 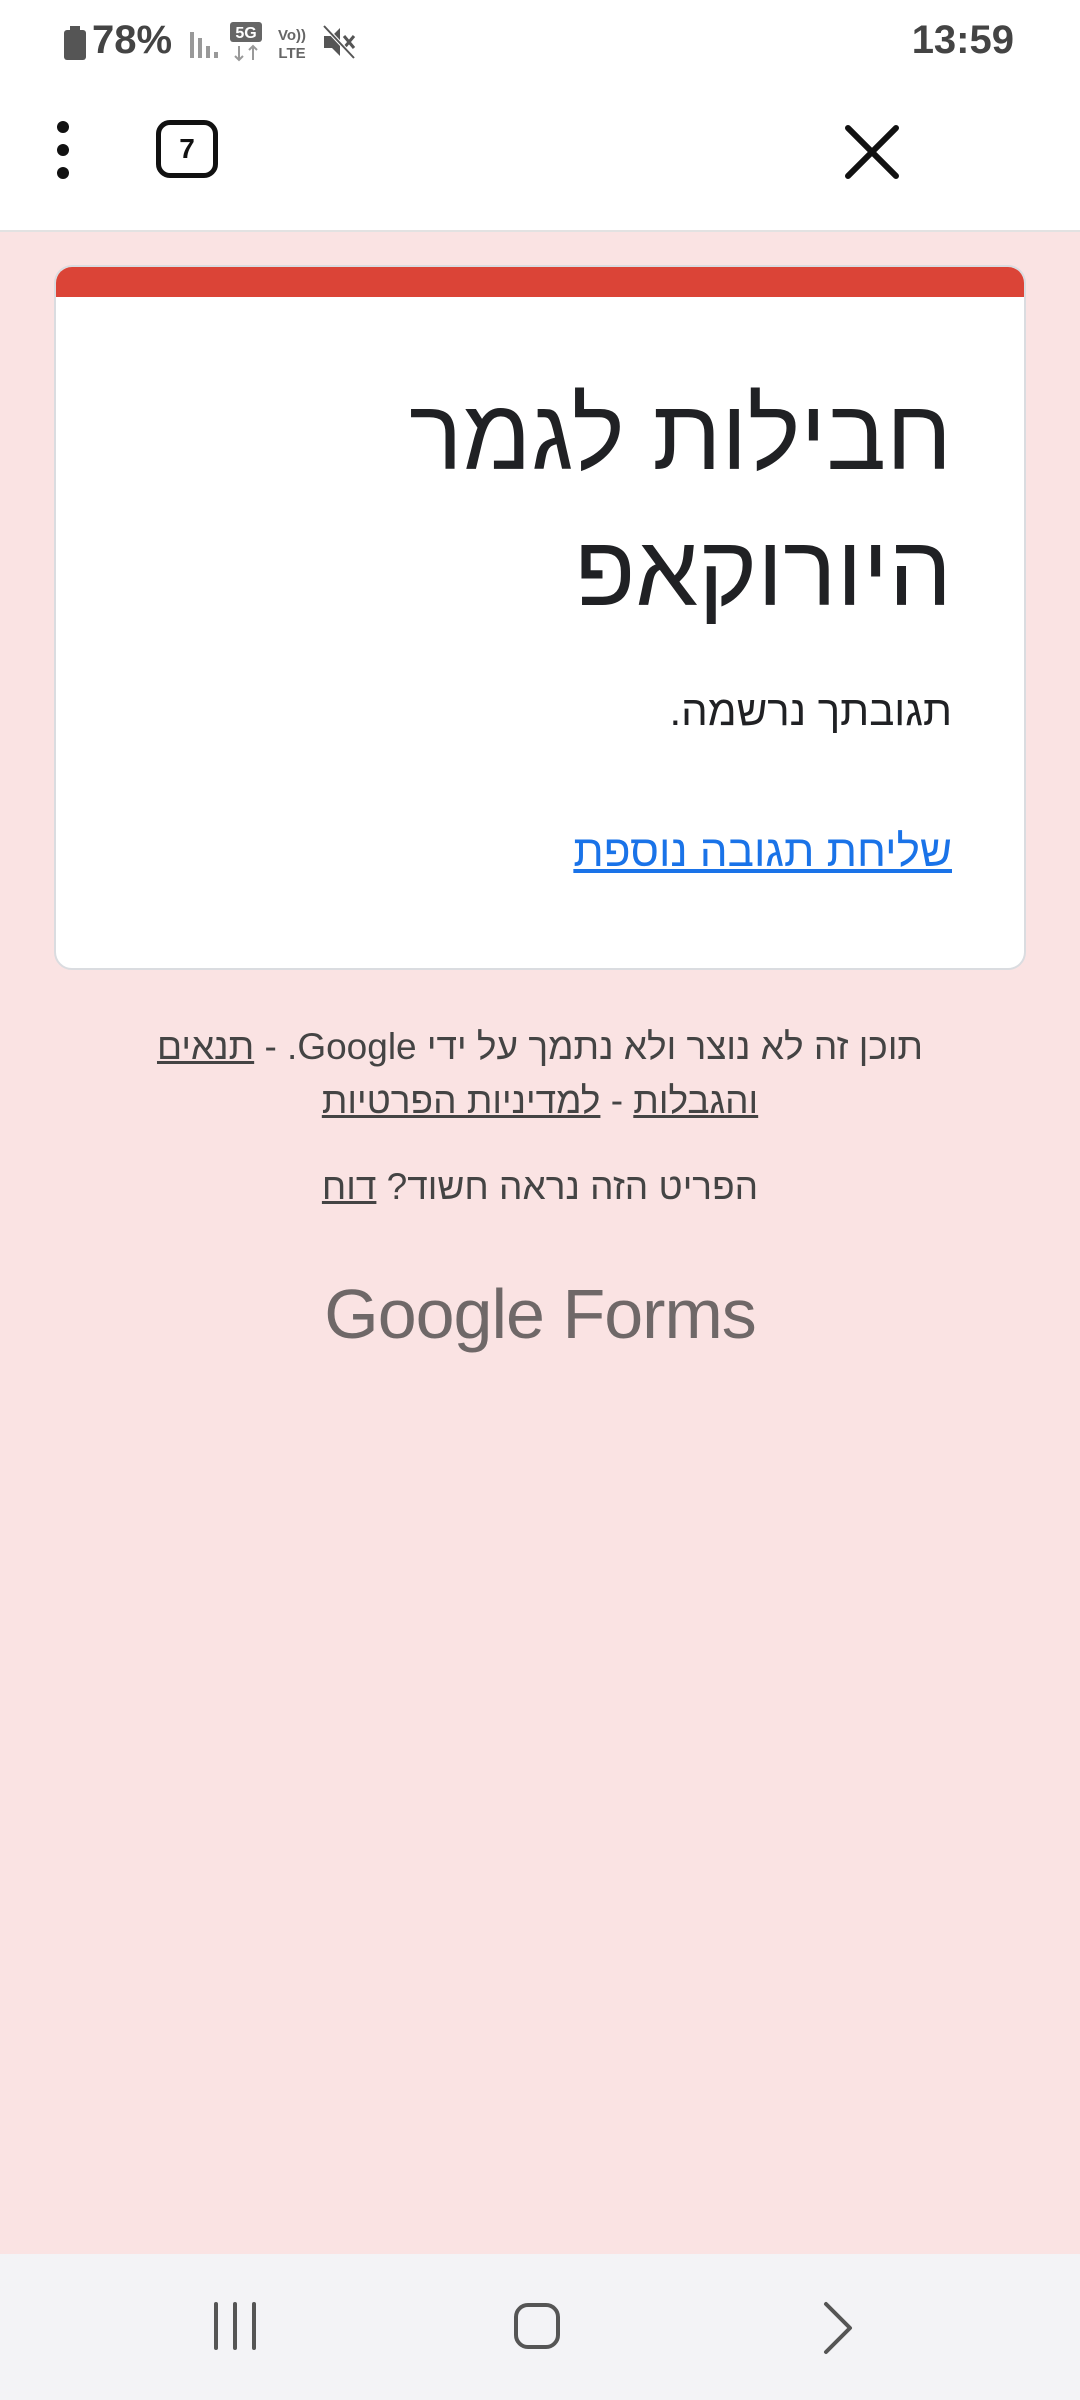 What do you see at coordinates (292, 35) in the screenshot?
I see `volte-label-top: Vo))` at bounding box center [292, 35].